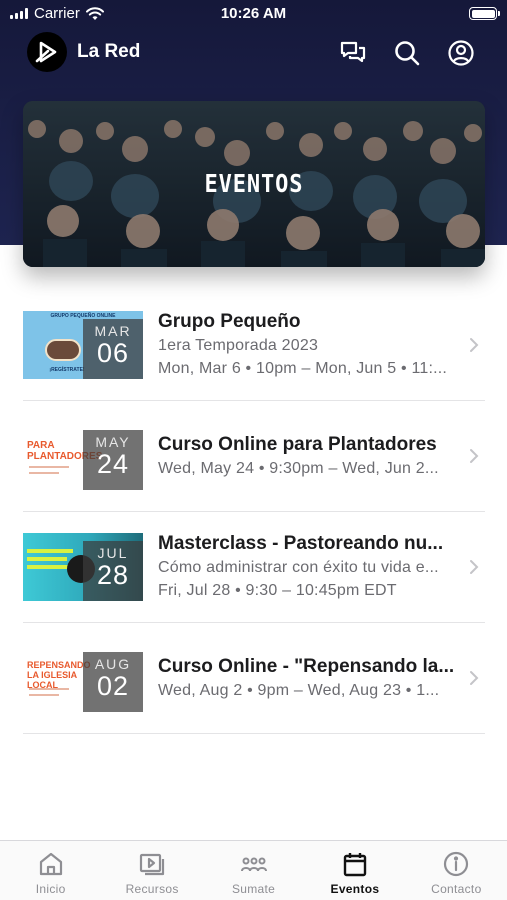 The image size is (507, 900). I want to click on tab-label: Inicio, so click(50, 889).